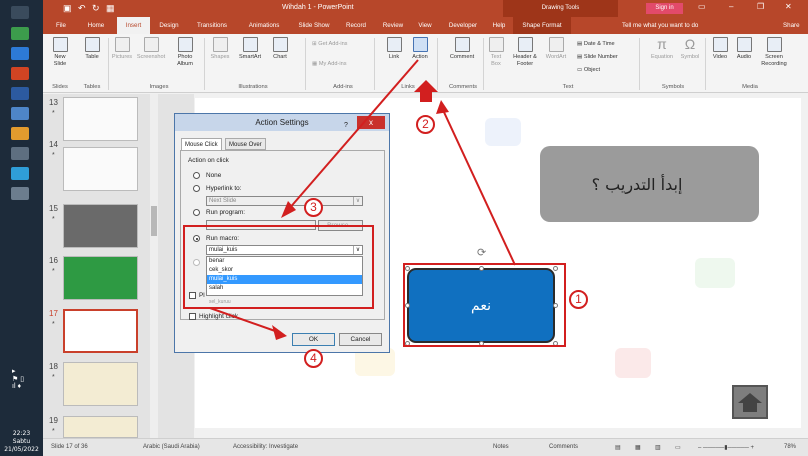  I want to click on arrow-to-ok, so click(244, 320).